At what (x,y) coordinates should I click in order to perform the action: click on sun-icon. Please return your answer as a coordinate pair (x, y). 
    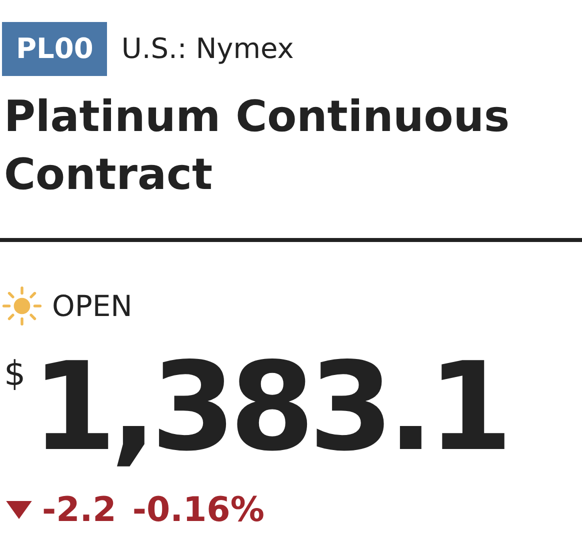
    Looking at the image, I should click on (22, 306).